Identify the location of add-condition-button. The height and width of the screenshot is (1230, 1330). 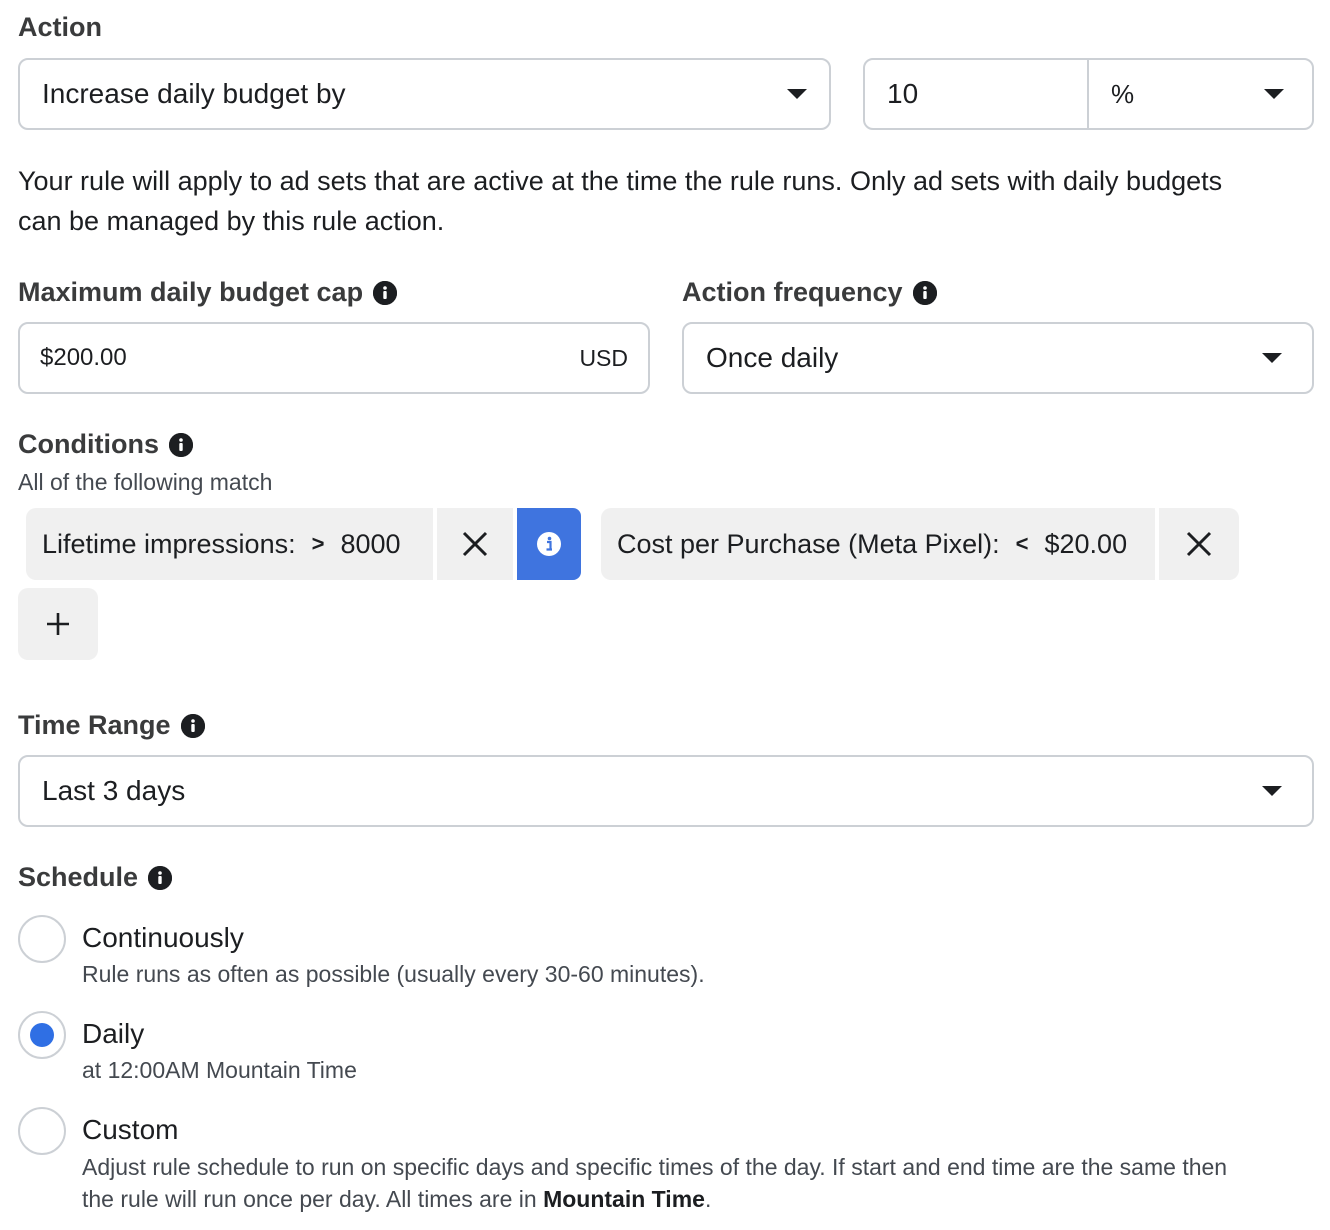
(58, 624).